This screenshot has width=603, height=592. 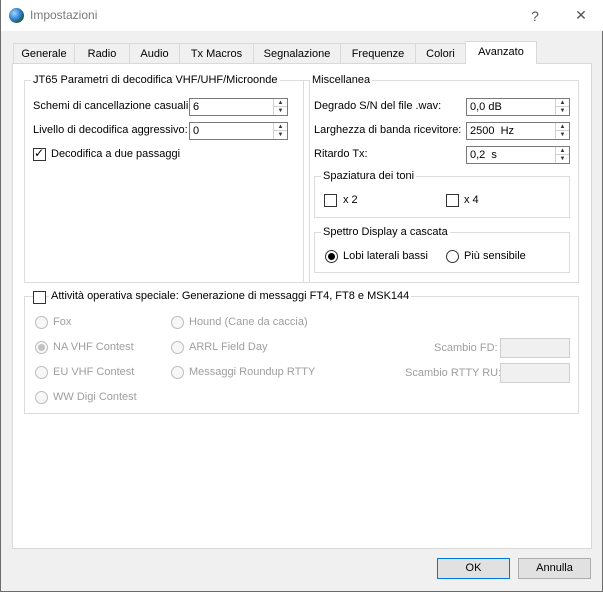 I want to click on tab-avanzato: Avanzato, so click(x=501, y=52).